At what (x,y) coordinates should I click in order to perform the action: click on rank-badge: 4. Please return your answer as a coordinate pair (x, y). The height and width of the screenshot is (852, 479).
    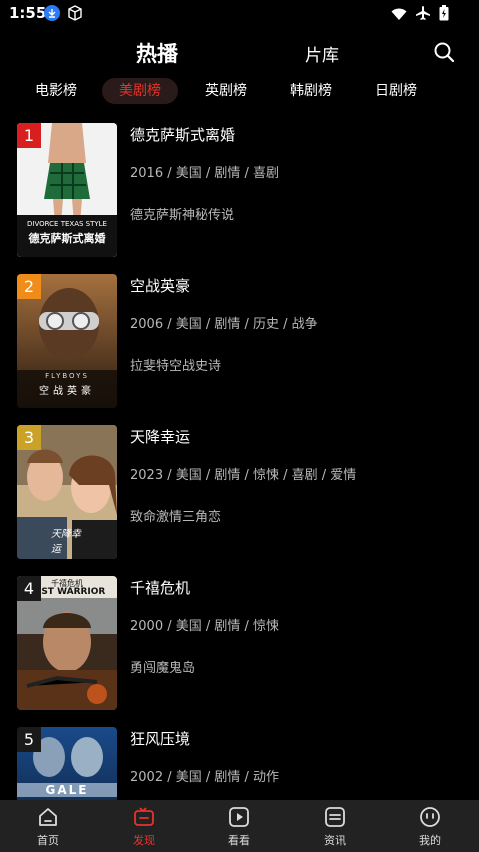
    Looking at the image, I should click on (29, 588).